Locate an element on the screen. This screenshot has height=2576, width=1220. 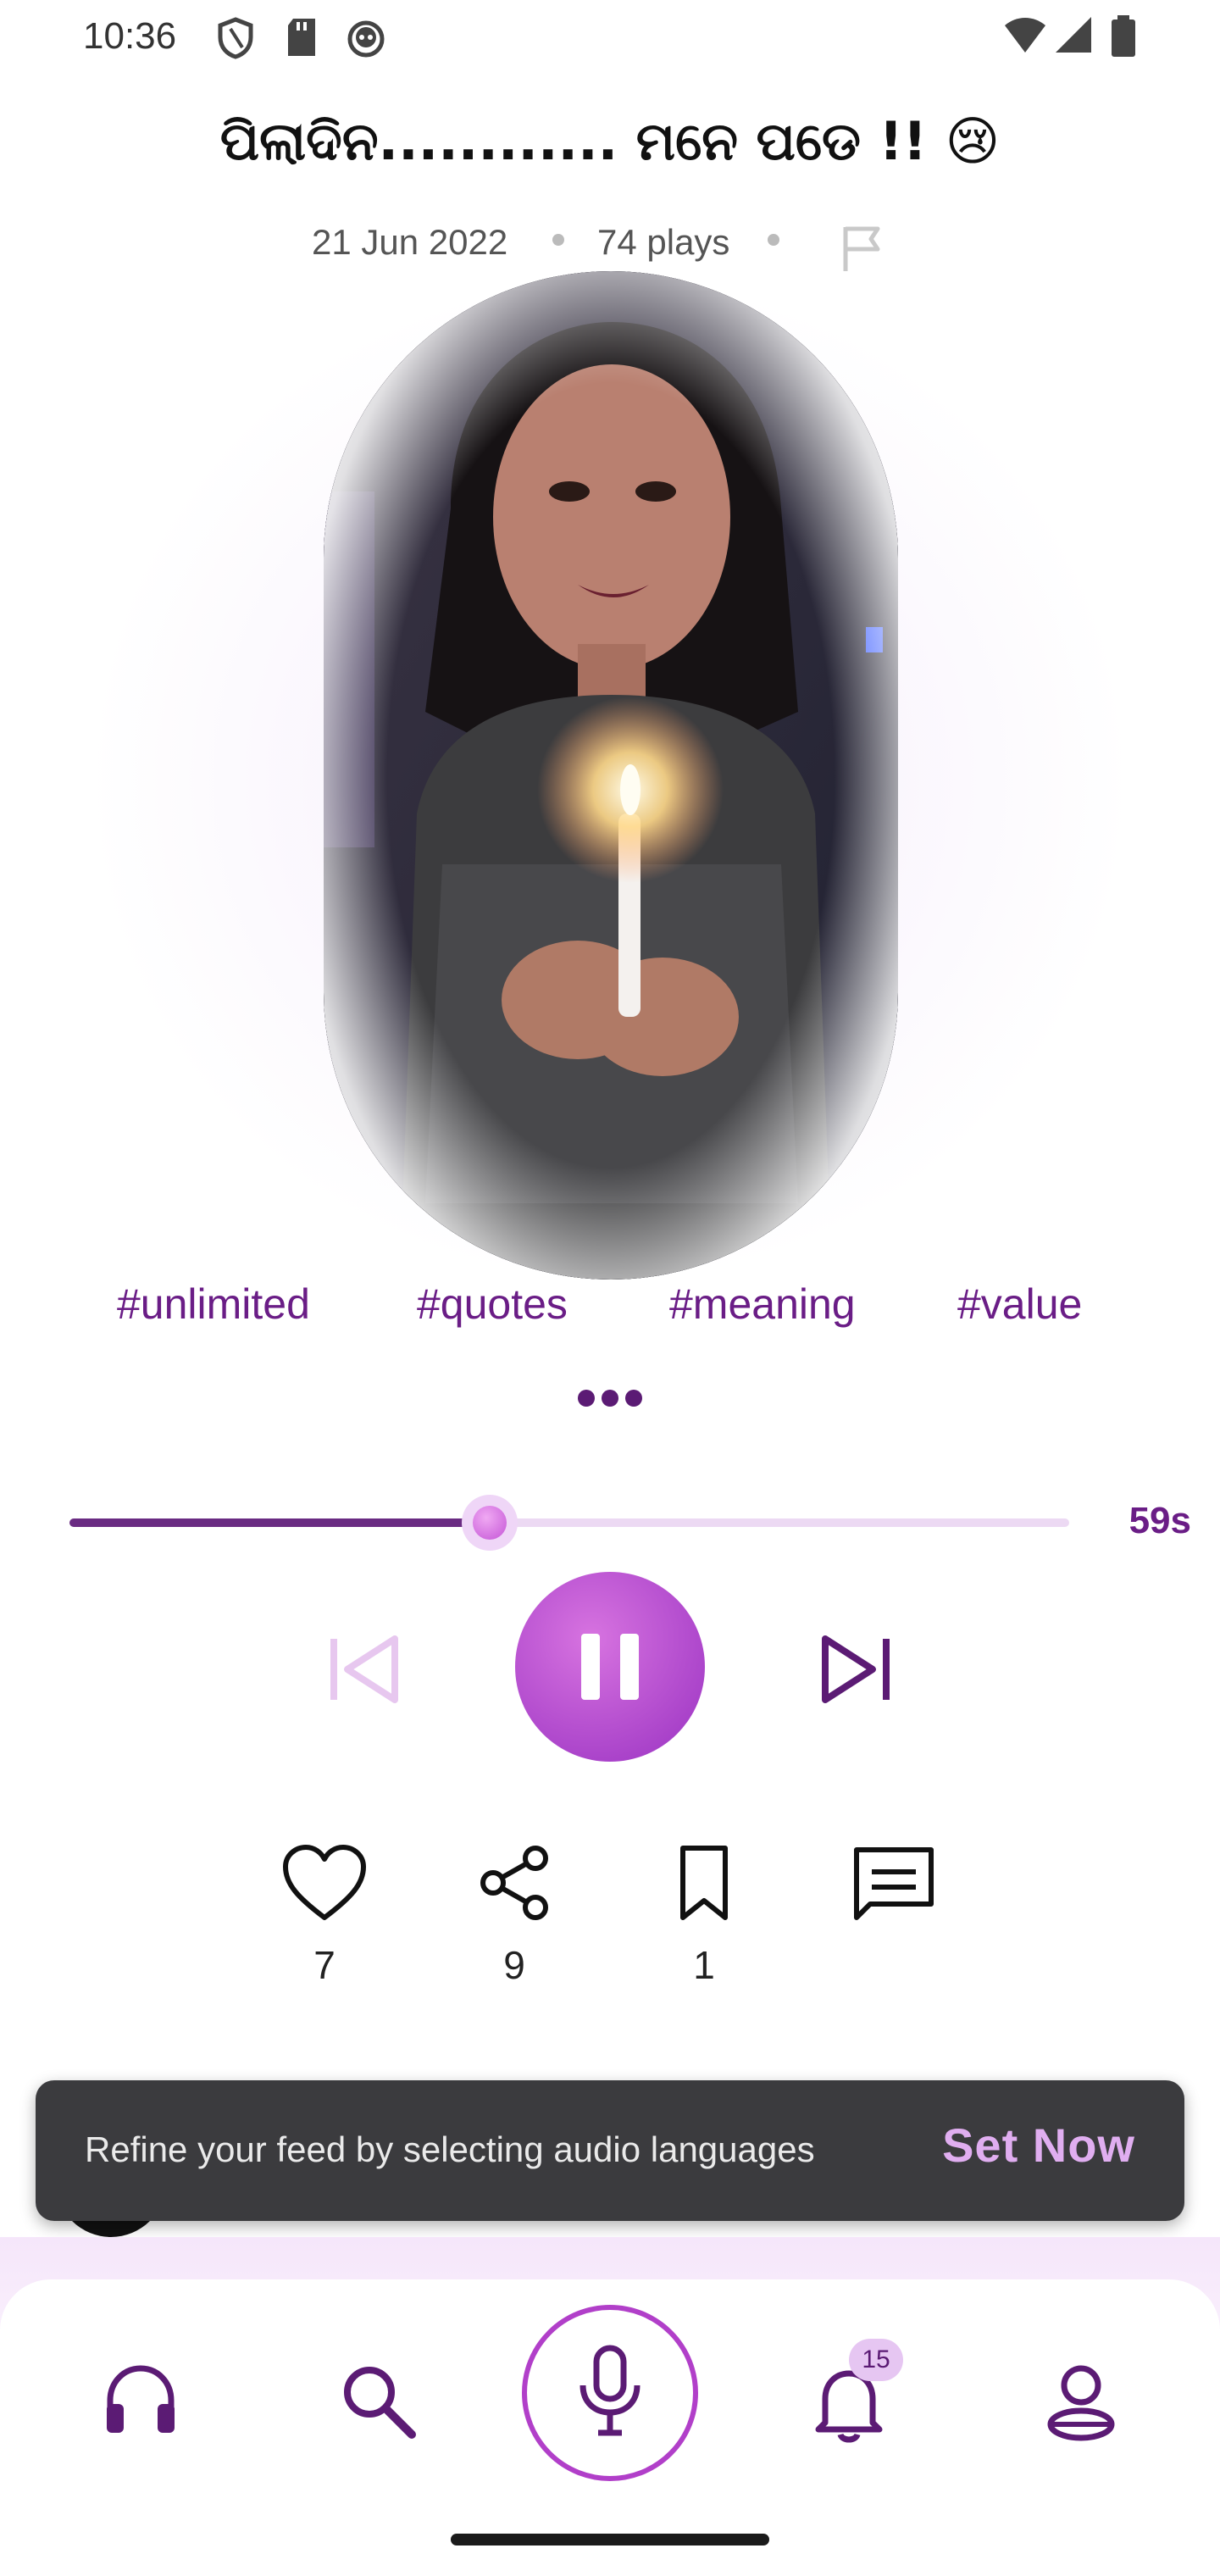
tag-chip: #value is located at coordinates (1019, 1304).